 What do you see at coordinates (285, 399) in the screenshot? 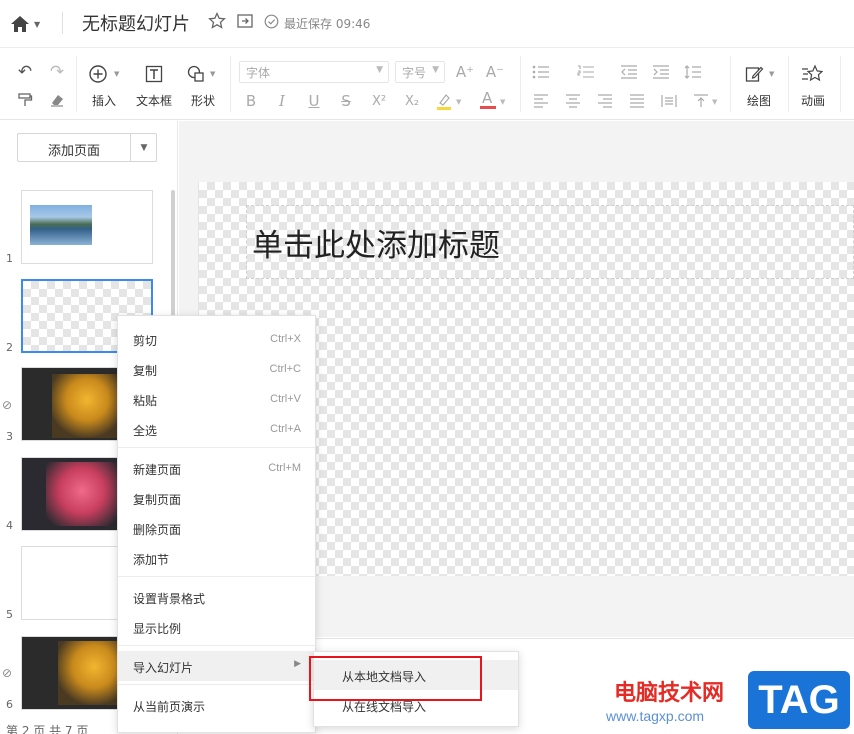
I see `menu-item-shortcut: Ctrl+V` at bounding box center [285, 399].